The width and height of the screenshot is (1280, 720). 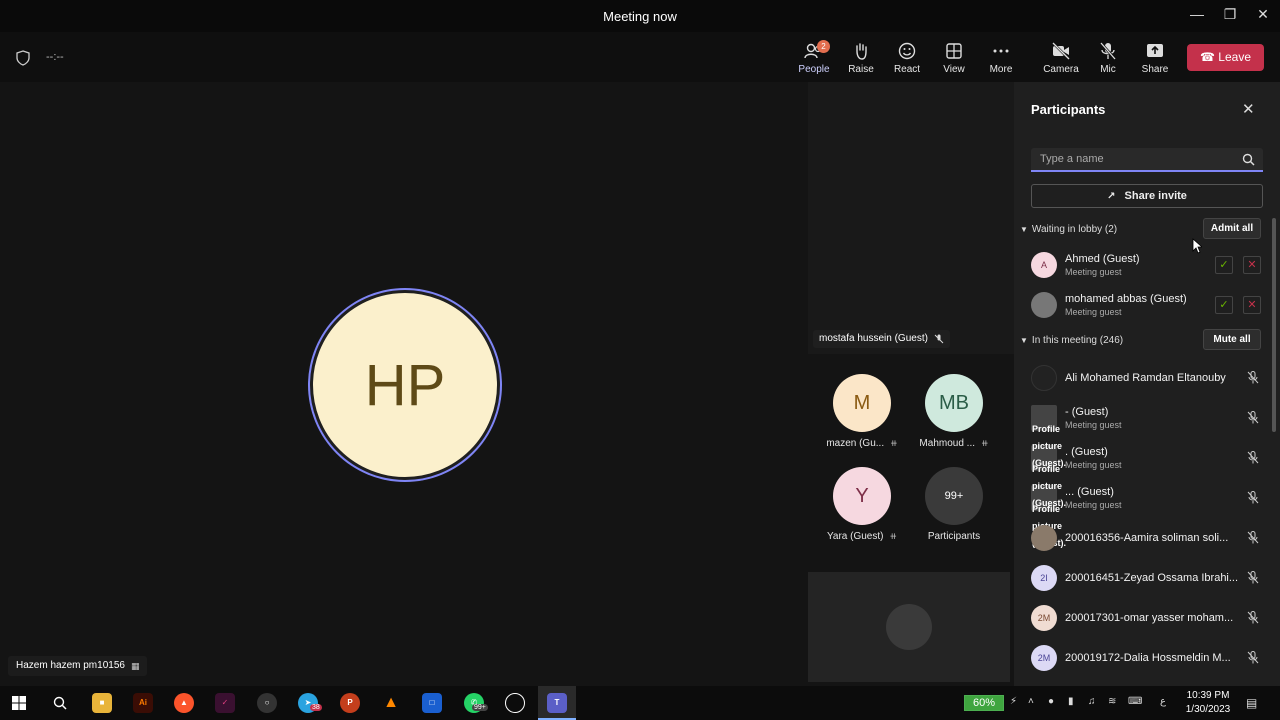 I want to click on lobby-row: A Ahmed (Guest) Meeting guest ✓ ✕, so click(x=1147, y=265).